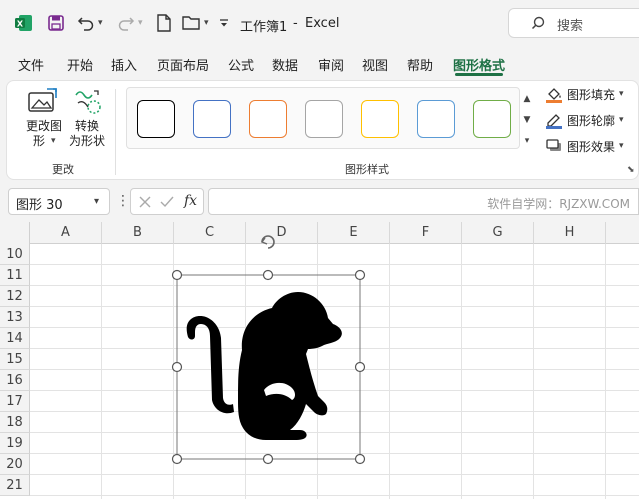 The width and height of the screenshot is (639, 499). Describe the element at coordinates (15, 317) in the screenshot. I see `row-header: 13` at that location.